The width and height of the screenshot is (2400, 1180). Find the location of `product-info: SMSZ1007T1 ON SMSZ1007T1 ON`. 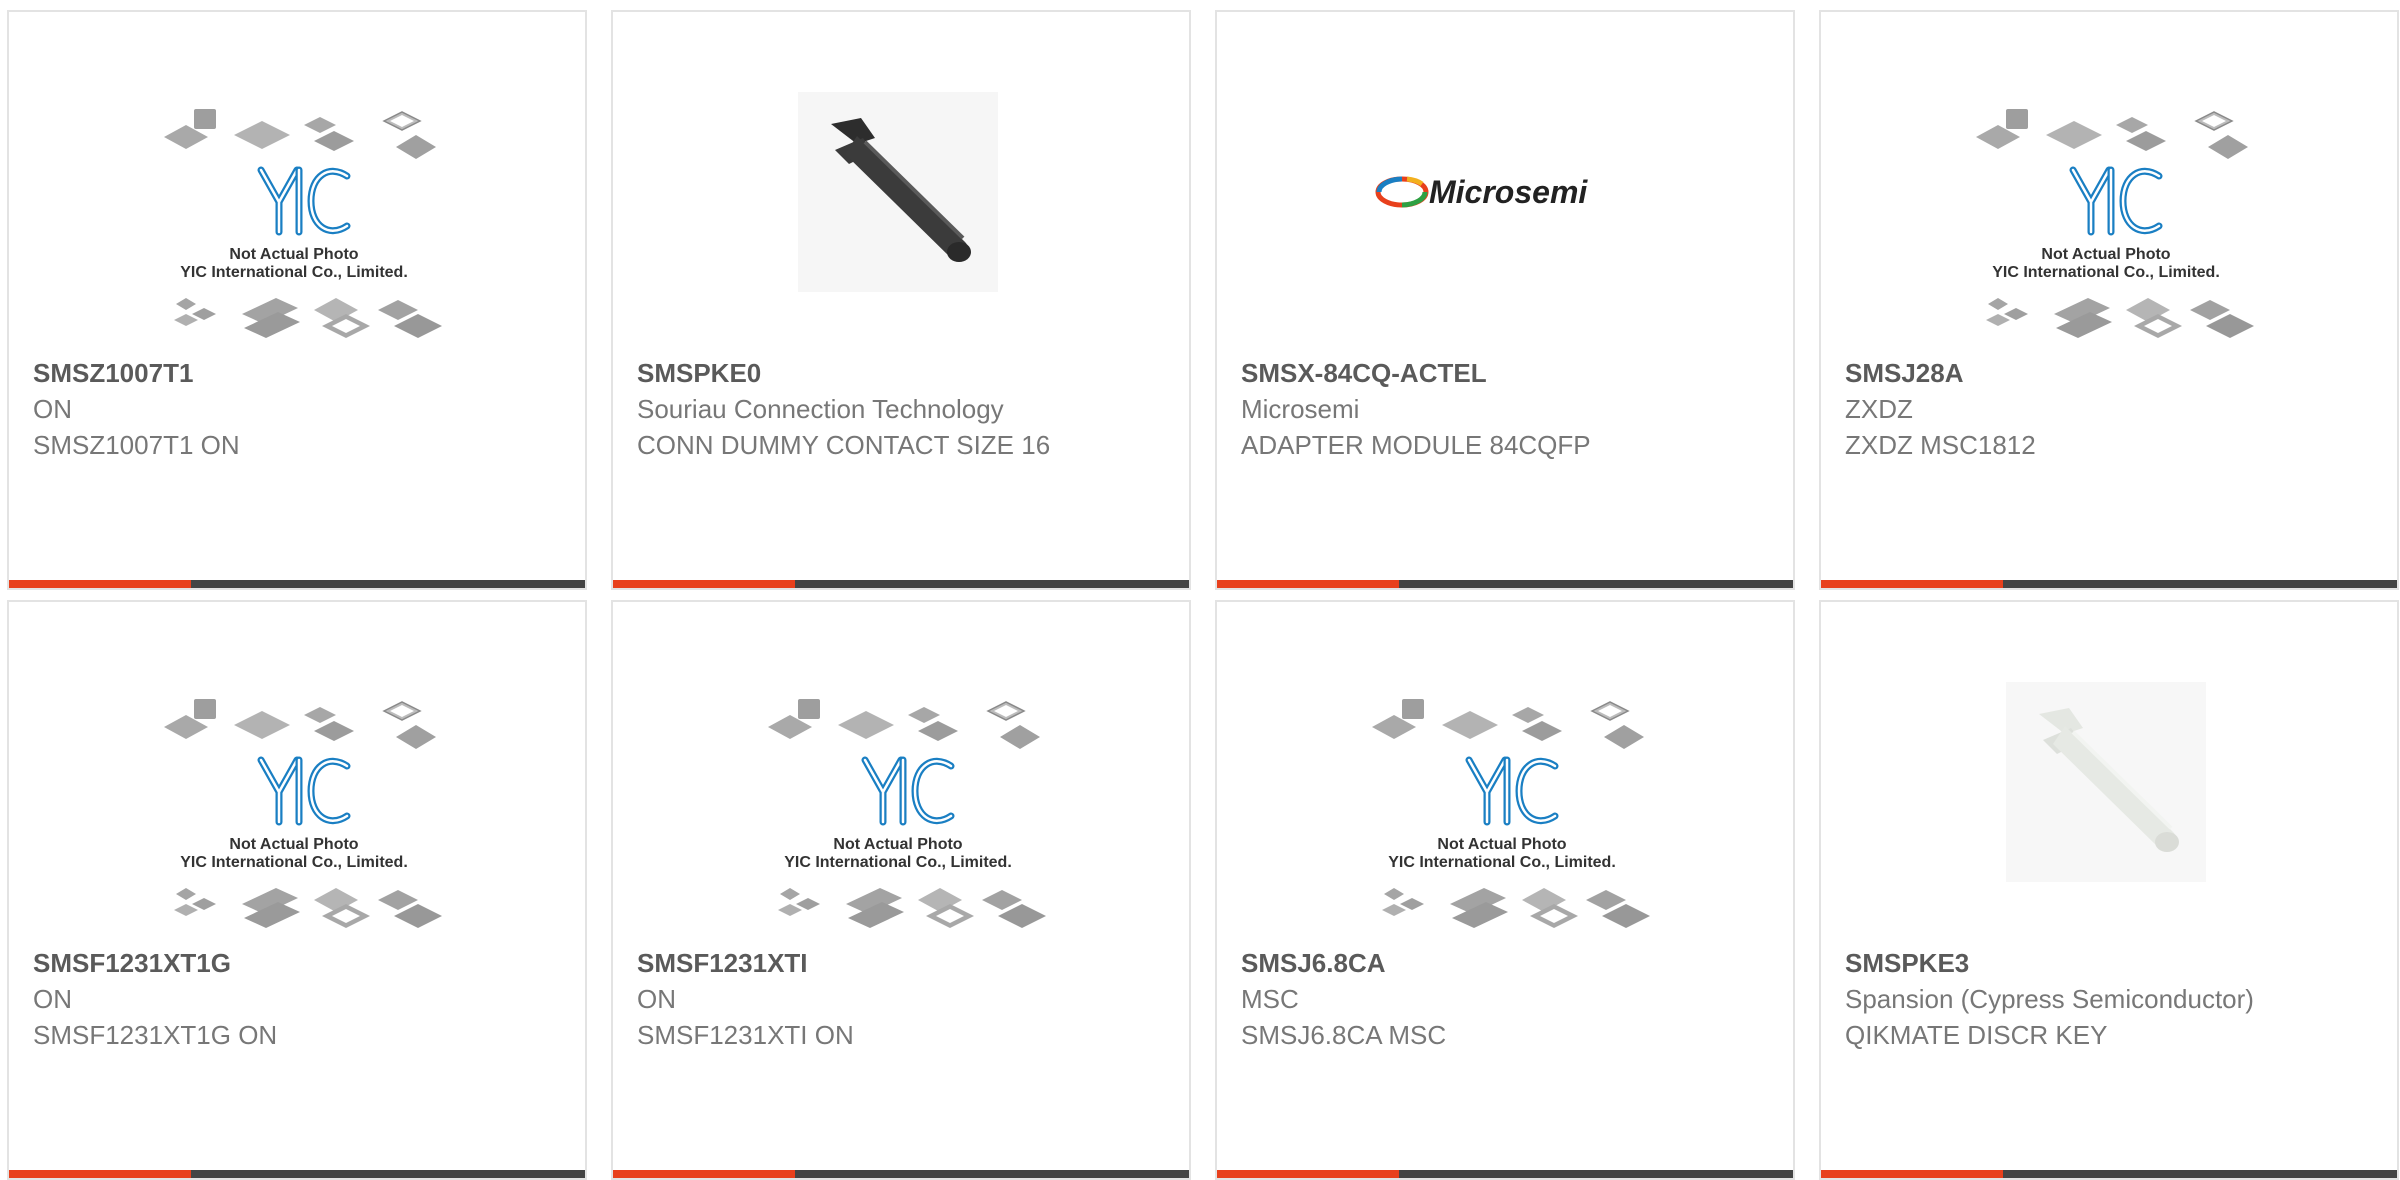

product-info: SMSZ1007T1 ON SMSZ1007T1 ON is located at coordinates (243, 409).